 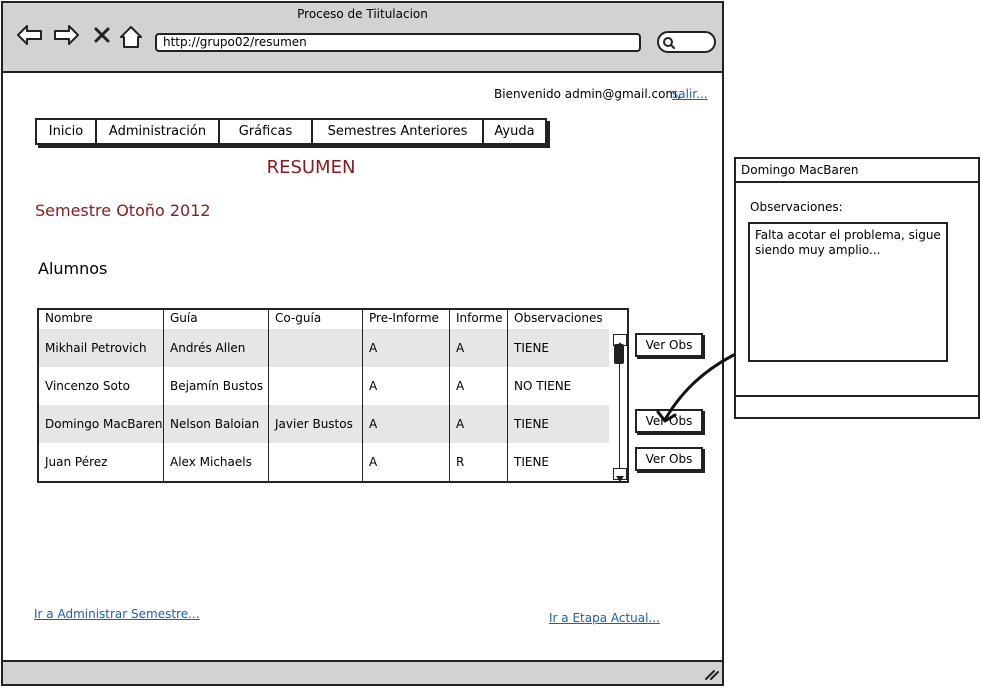 What do you see at coordinates (73, 268) in the screenshot?
I see `students-heading: Alumnos` at bounding box center [73, 268].